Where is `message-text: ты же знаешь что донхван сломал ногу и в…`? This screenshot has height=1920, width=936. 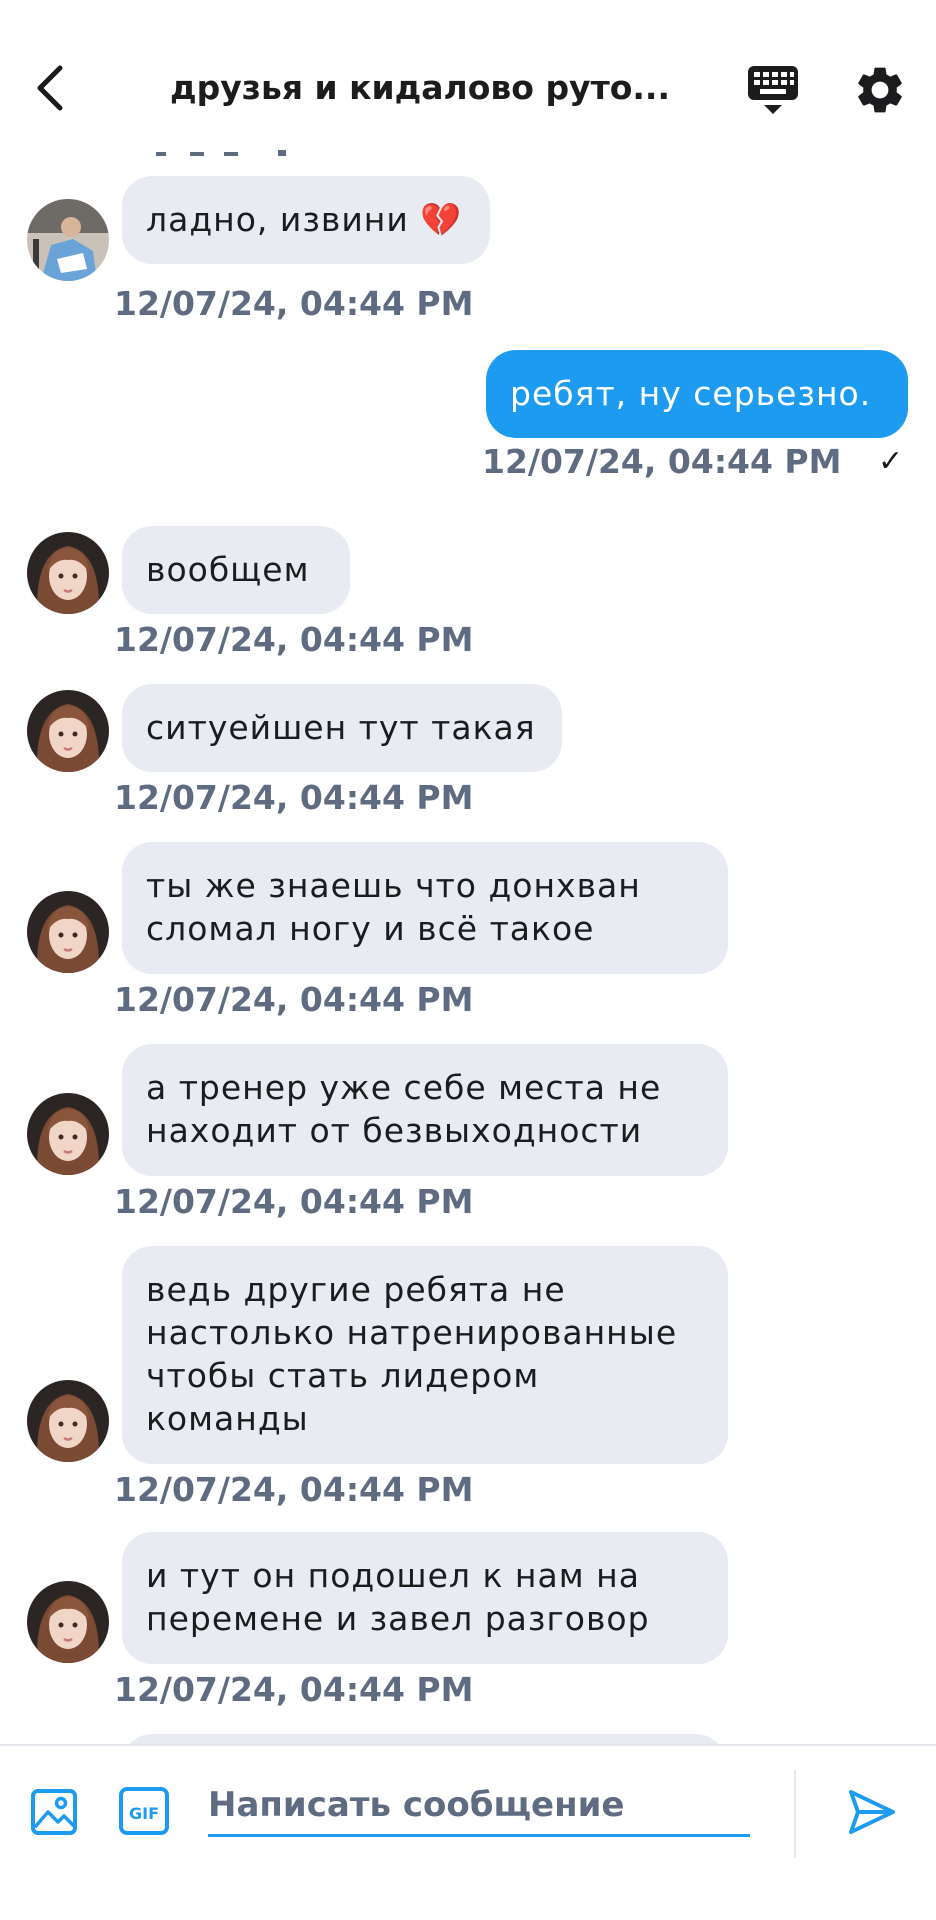 message-text: ты же знаешь что донхван сломал ногу и в… is located at coordinates (393, 907).